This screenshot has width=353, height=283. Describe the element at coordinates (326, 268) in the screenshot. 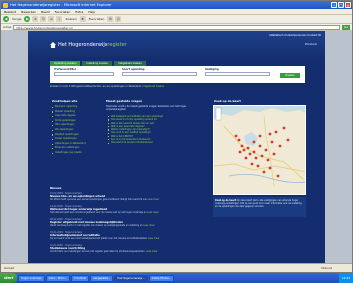

I see `security-zone: Internet` at that location.